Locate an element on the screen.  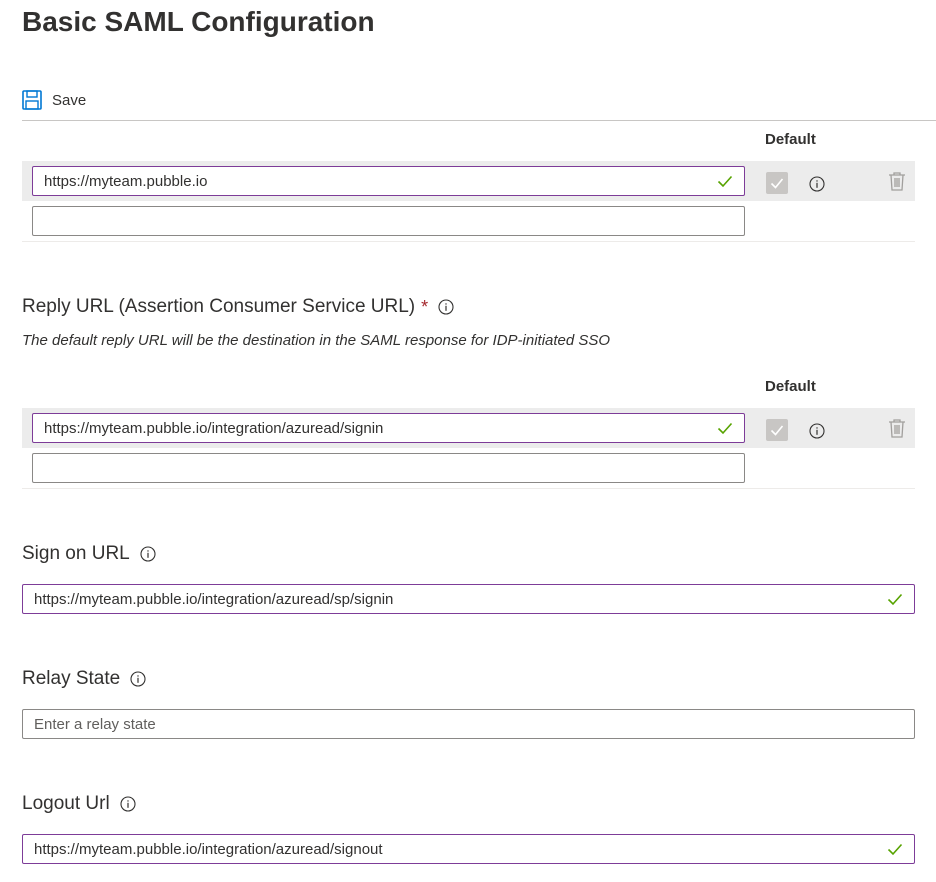
identifier-row-divider is located at coordinates (468, 241).